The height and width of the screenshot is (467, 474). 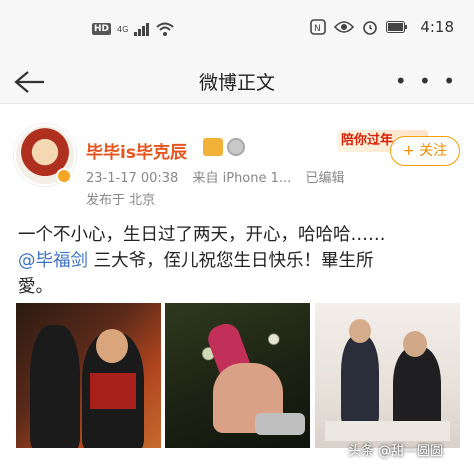 What do you see at coordinates (360, 331) in the screenshot?
I see `face-left` at bounding box center [360, 331].